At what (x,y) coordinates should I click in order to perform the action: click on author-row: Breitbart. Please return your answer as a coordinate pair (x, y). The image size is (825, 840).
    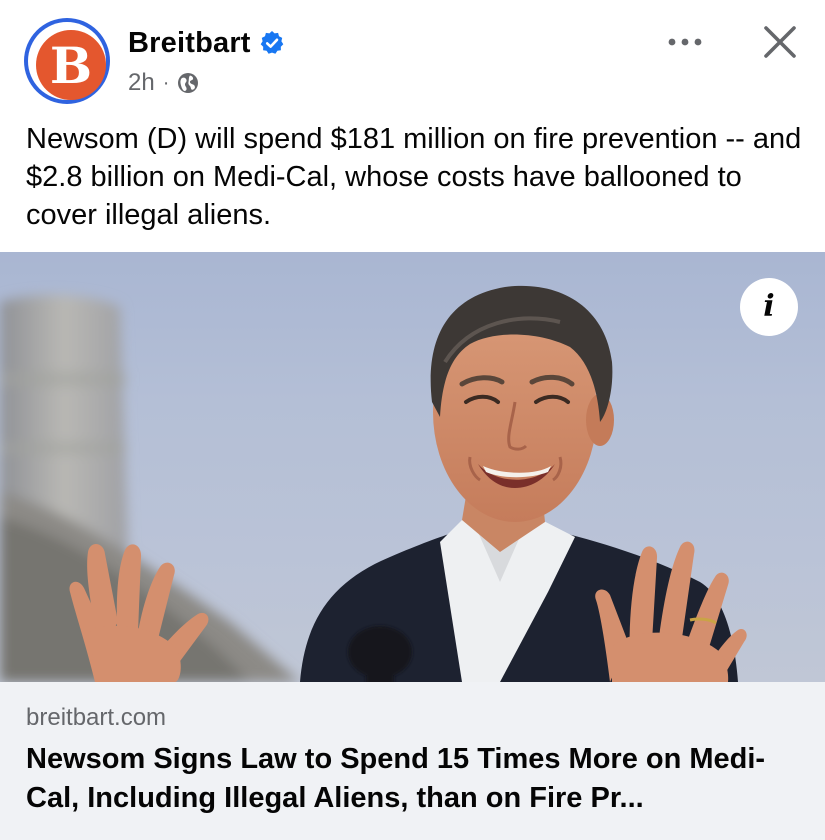
    Looking at the image, I should click on (206, 43).